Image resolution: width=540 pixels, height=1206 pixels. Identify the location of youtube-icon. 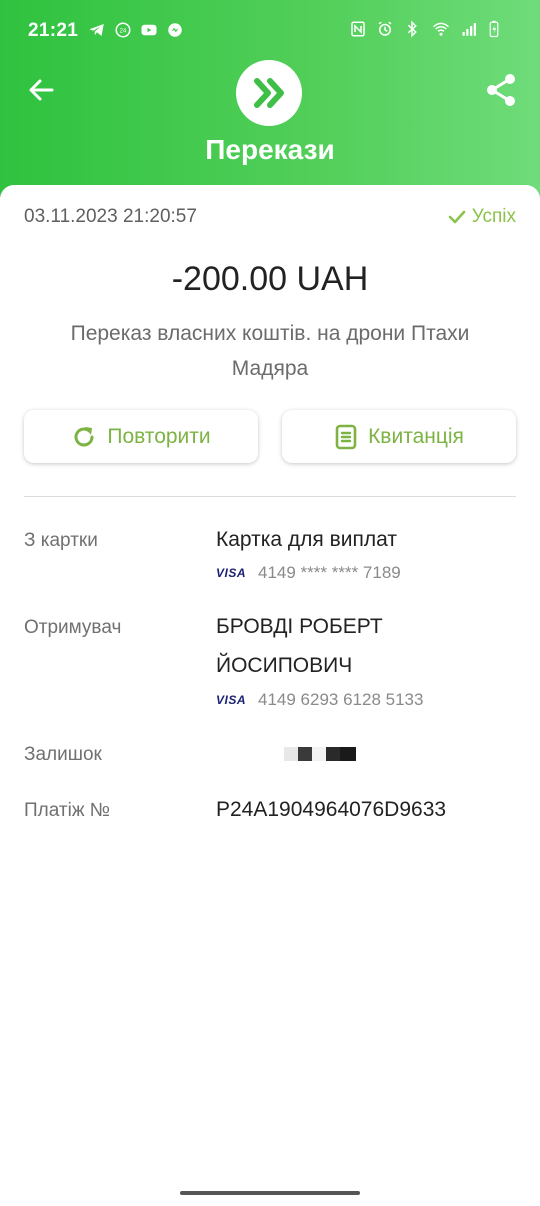
(149, 30).